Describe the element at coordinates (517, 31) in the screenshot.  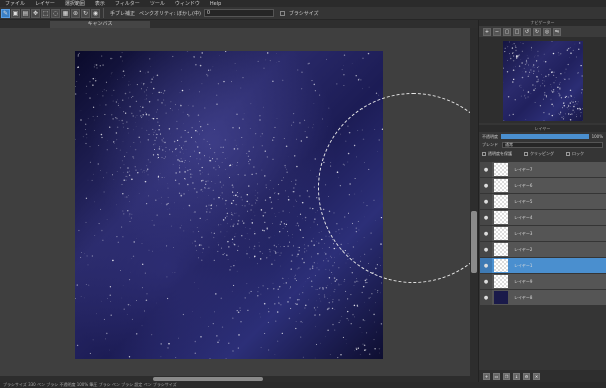
I see `actual-size-icon: □` at that location.